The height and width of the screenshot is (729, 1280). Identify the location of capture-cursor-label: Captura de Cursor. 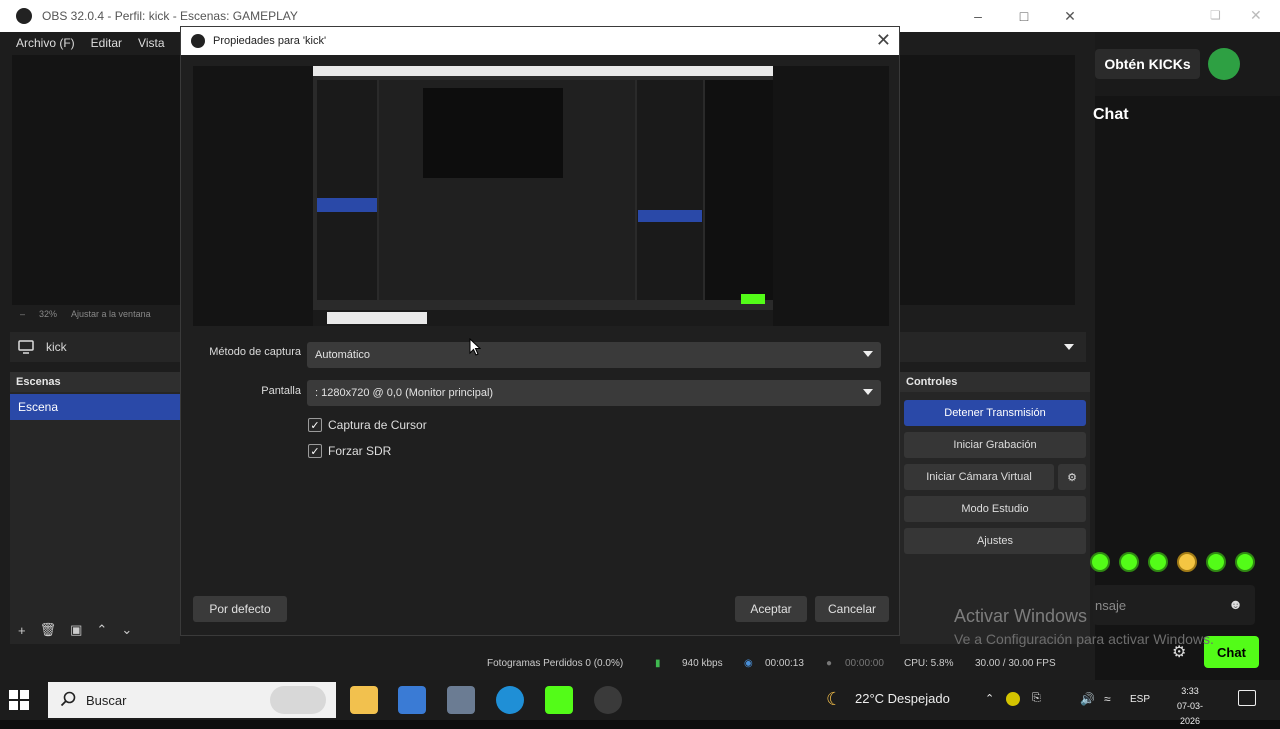
(377, 425).